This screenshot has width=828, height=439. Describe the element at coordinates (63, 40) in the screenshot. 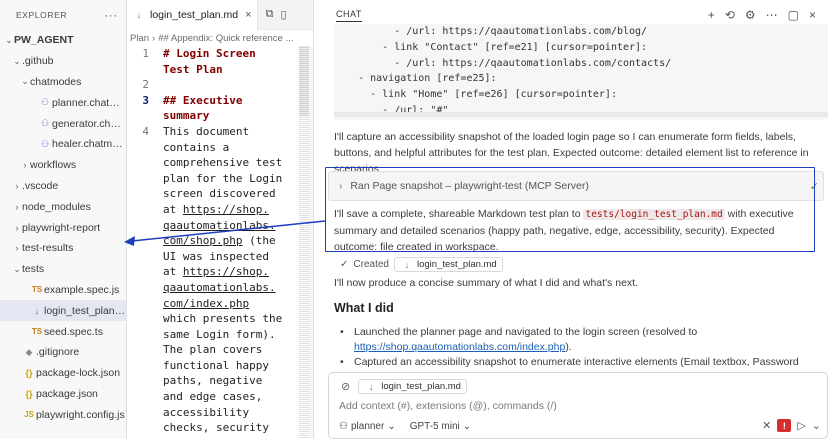

I see `tree-folder: ⌄ PW_AGENT` at that location.